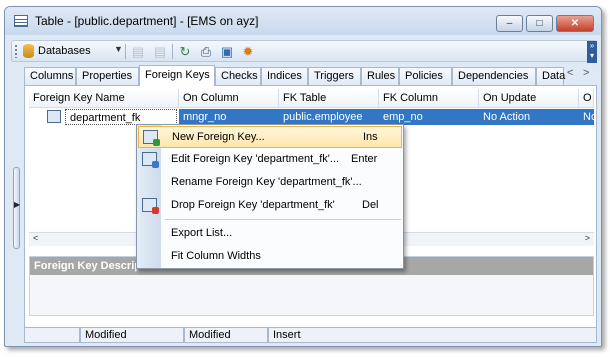  Describe the element at coordinates (151, 138) in the screenshot. I see `new-foreign-key-icon` at that location.